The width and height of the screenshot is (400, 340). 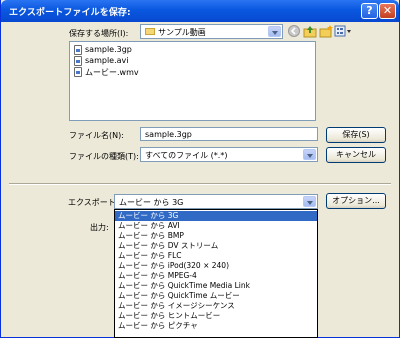 What do you see at coordinates (229, 154) in the screenshot?
I see `filetype-select: すべてのファイル (*.*)` at bounding box center [229, 154].